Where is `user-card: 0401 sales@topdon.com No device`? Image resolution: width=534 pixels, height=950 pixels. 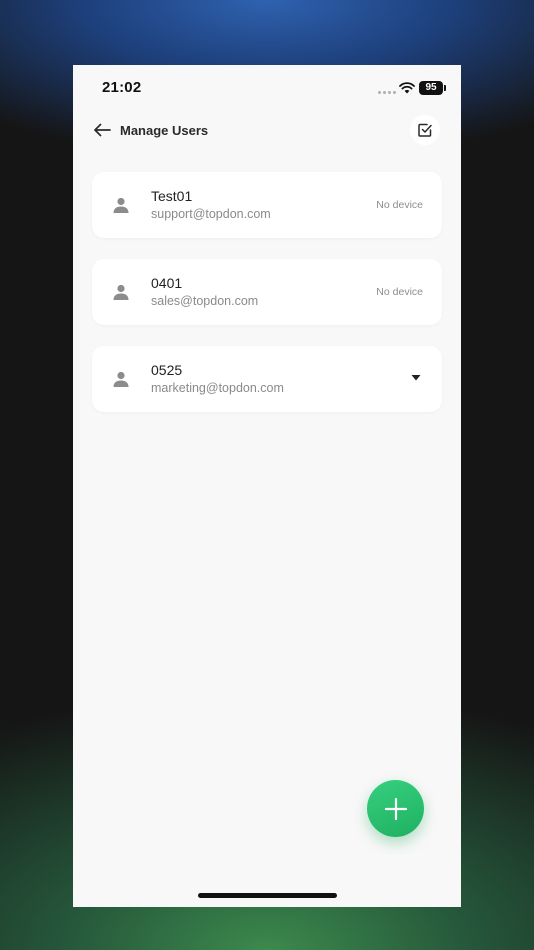
user-card: 0401 sales@topdon.com No device is located at coordinates (267, 292).